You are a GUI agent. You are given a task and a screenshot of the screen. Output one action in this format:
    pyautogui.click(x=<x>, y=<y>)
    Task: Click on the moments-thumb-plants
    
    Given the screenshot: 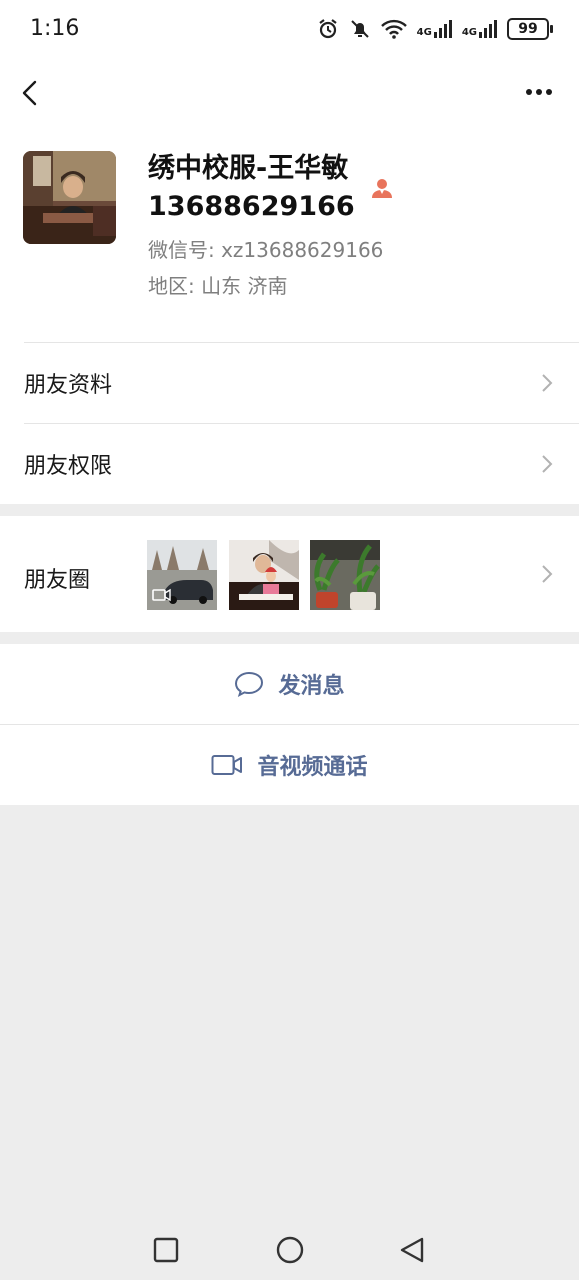 What is the action you would take?
    pyautogui.click(x=345, y=575)
    